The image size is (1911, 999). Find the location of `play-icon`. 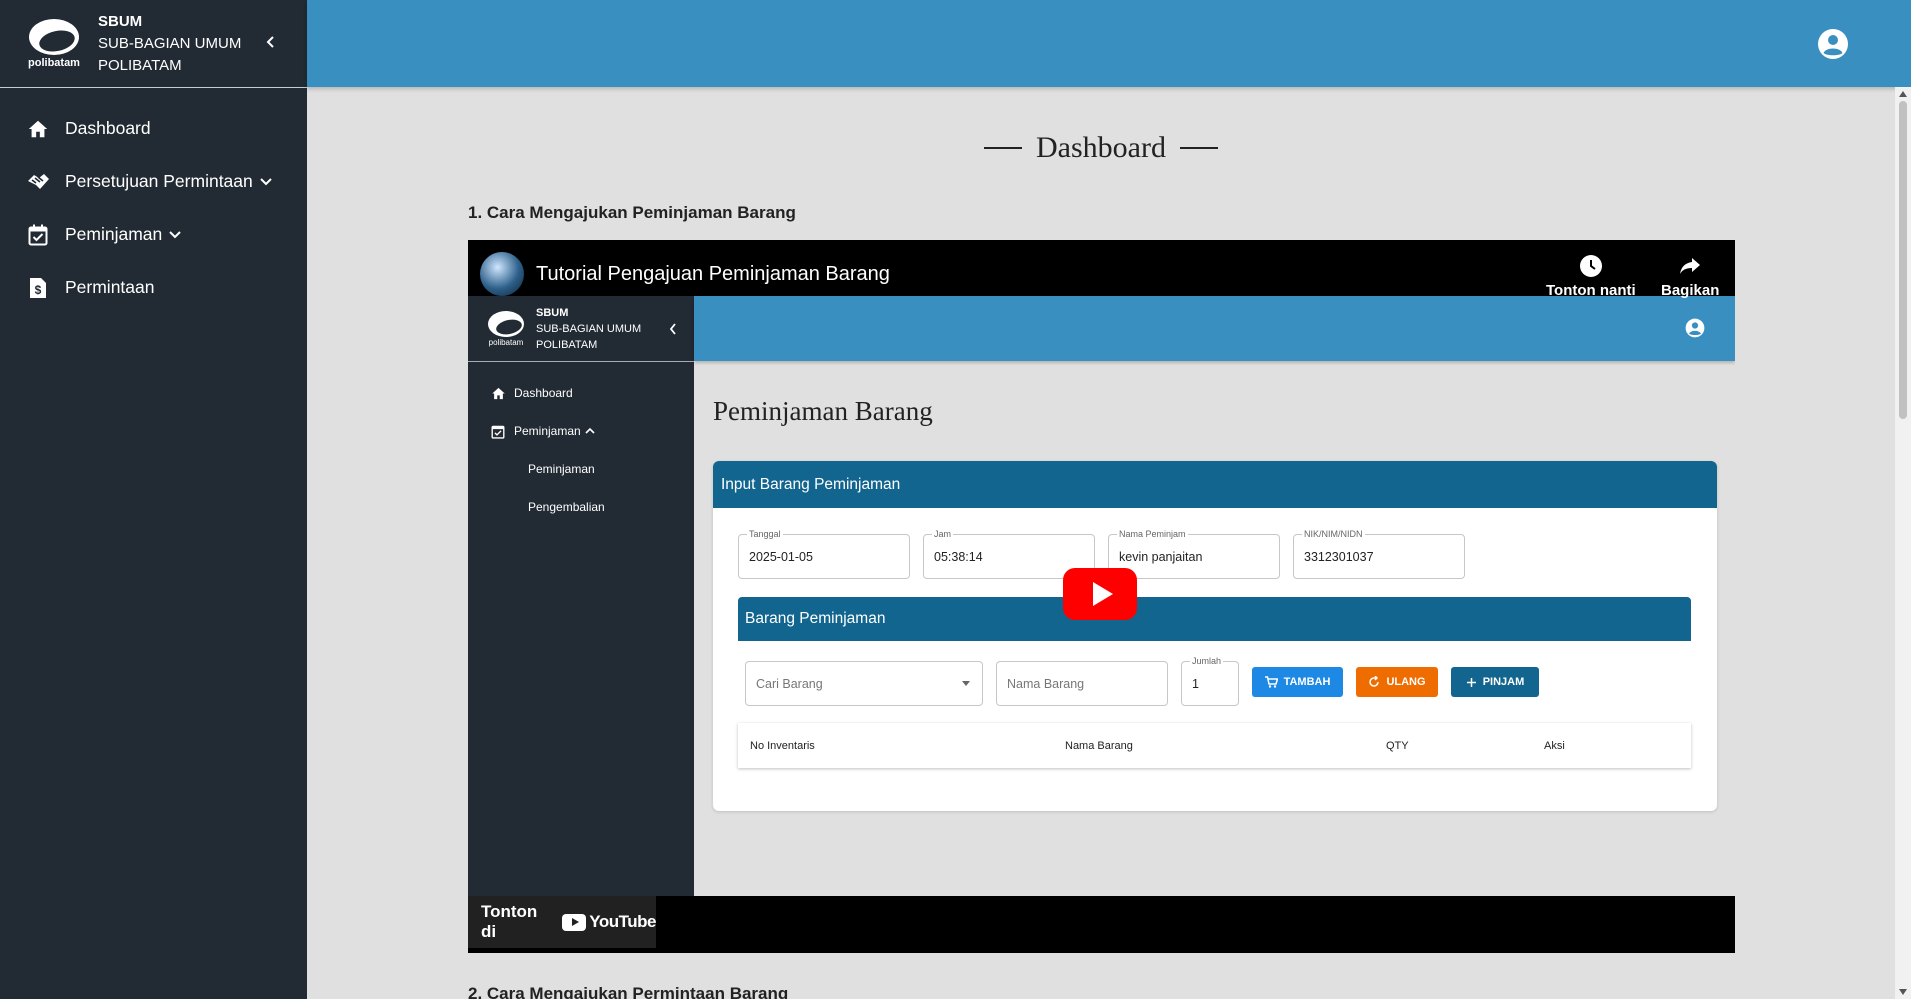

play-icon is located at coordinates (1102, 594).